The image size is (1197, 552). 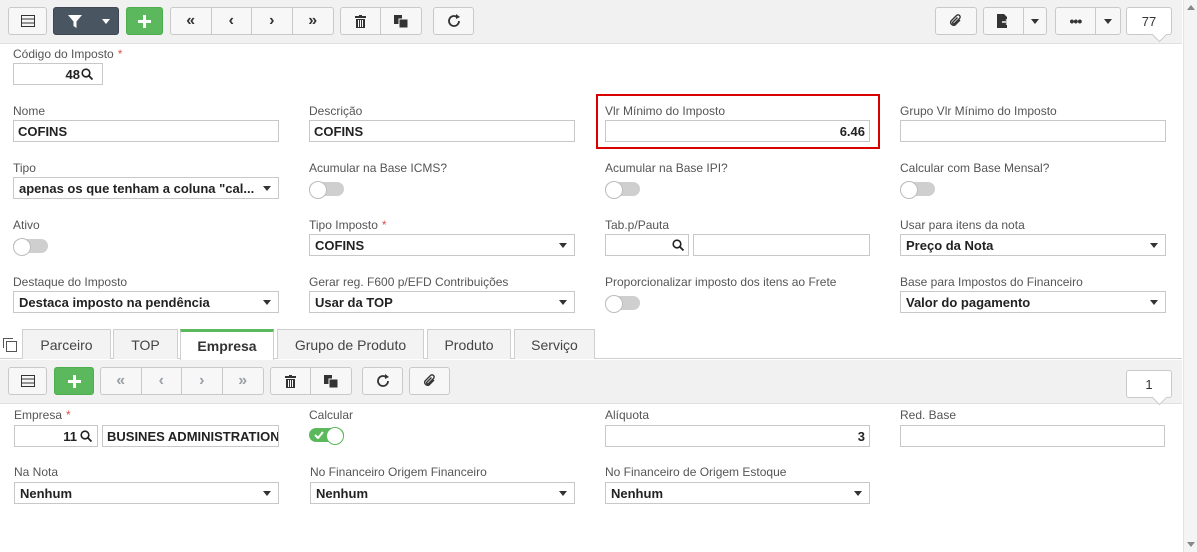 I want to click on previous-record-button: ‹, so click(x=232, y=21).